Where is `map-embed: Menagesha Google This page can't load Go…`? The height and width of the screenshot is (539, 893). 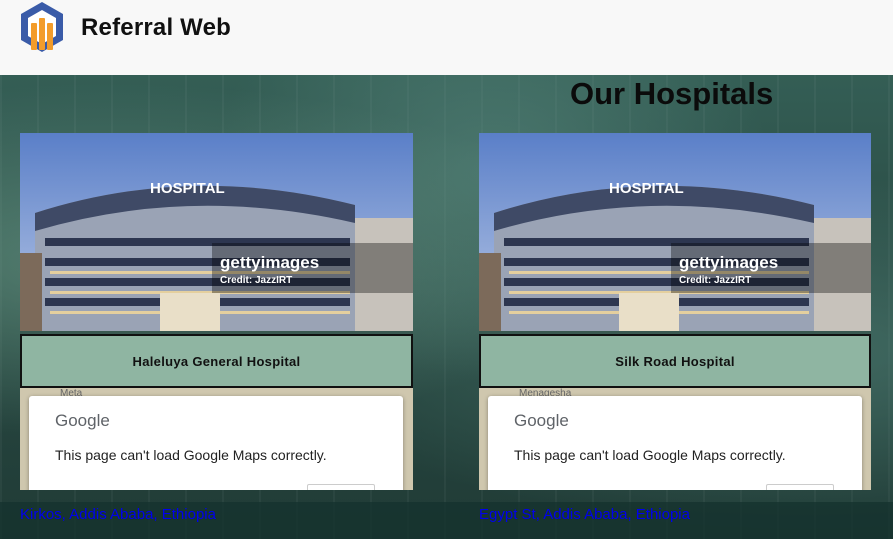
map-embed: Menagesha Google This page can't load Go… is located at coordinates (675, 439).